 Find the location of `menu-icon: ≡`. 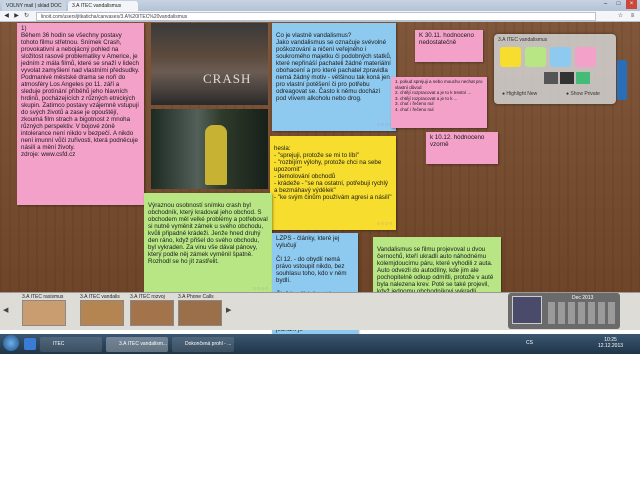

menu-icon: ≡ is located at coordinates (632, 16).